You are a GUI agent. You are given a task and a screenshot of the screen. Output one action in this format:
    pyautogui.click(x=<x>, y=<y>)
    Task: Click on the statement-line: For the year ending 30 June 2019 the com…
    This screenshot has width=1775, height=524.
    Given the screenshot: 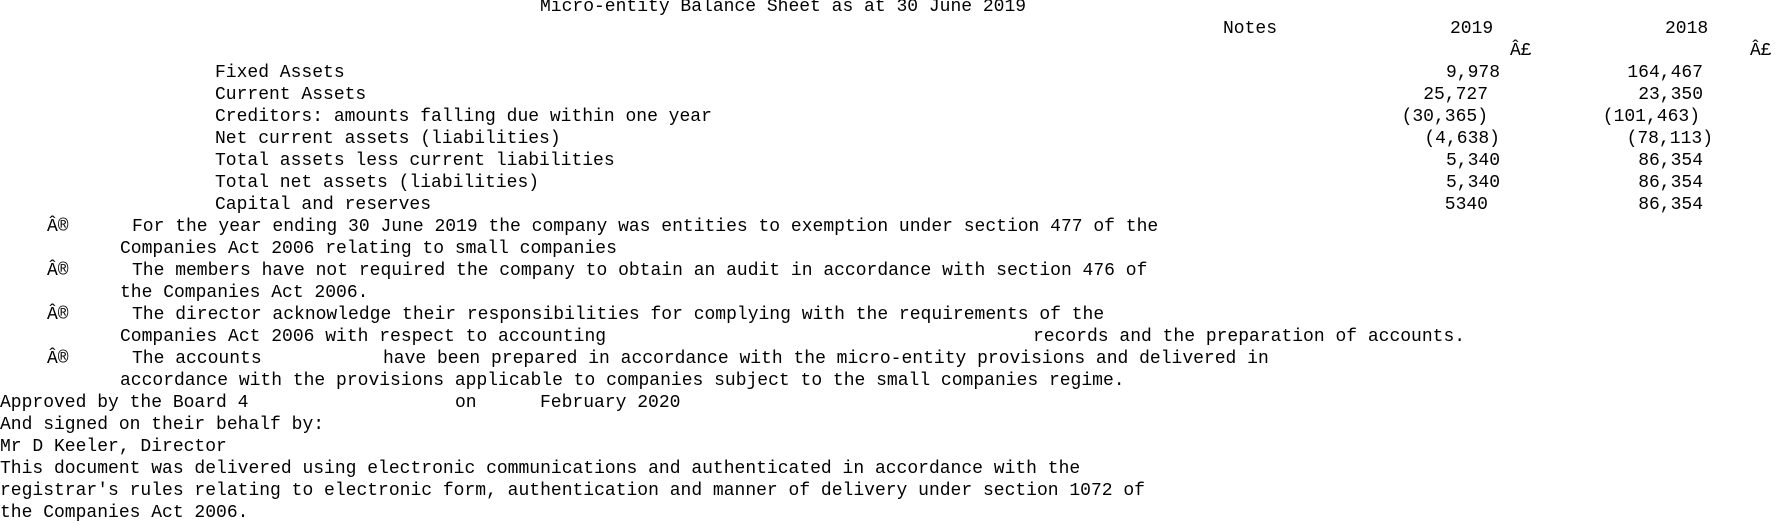 What is the action you would take?
    pyautogui.click(x=645, y=227)
    